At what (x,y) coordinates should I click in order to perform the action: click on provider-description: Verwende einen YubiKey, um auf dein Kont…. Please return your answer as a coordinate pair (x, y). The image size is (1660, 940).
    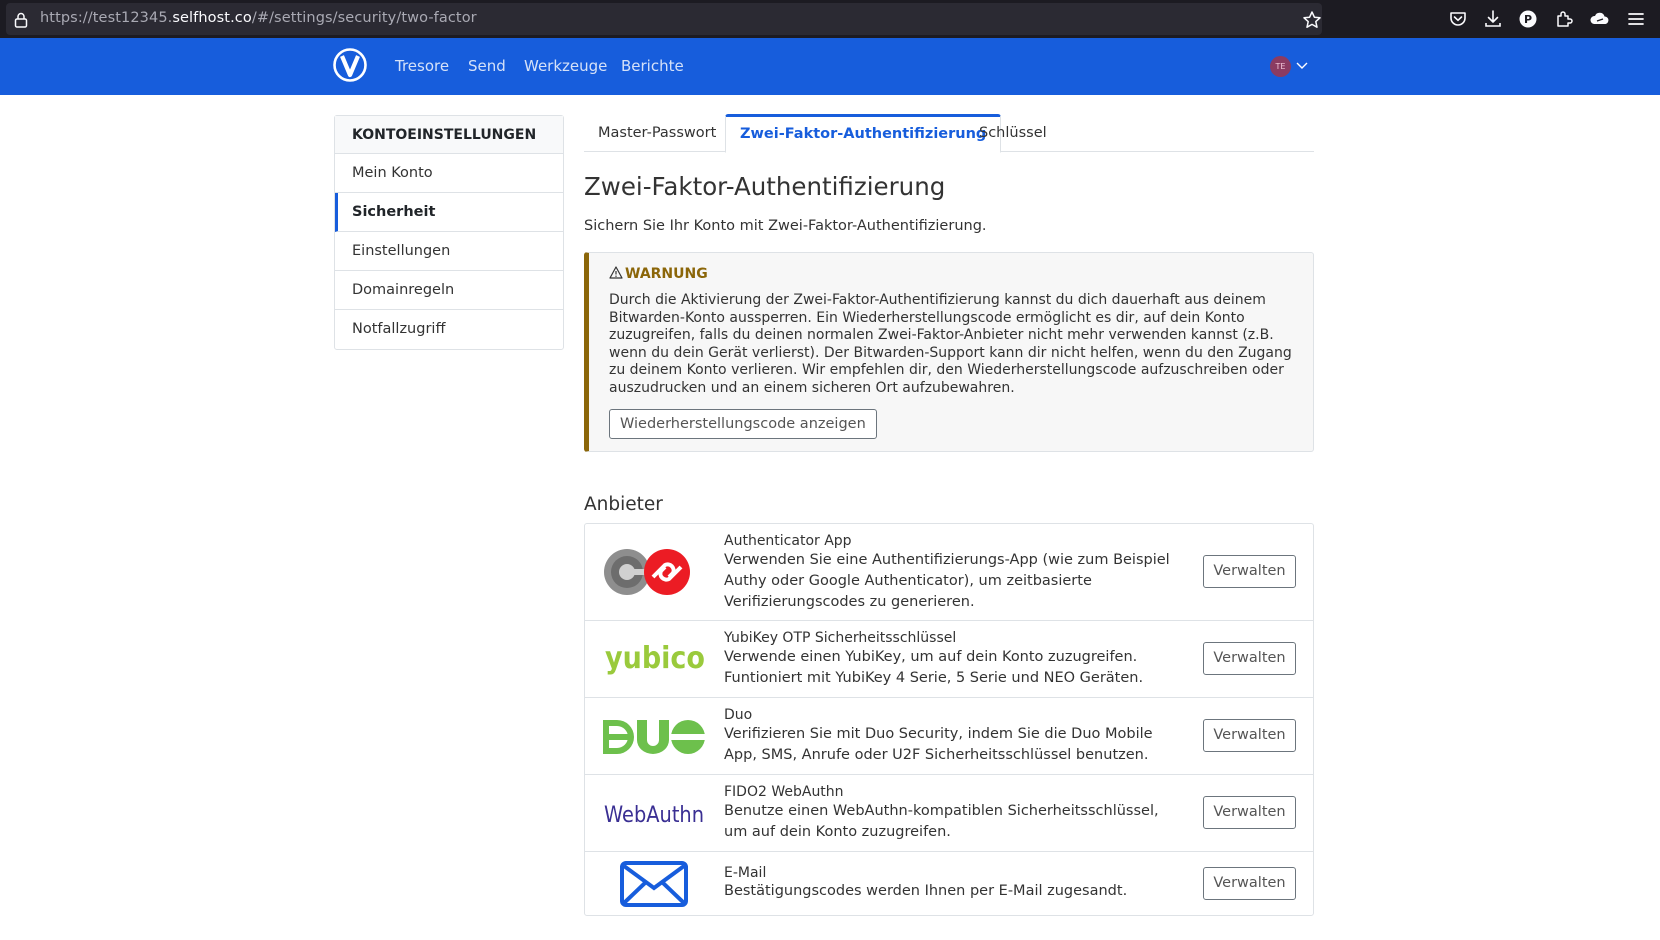
    Looking at the image, I should click on (934, 667).